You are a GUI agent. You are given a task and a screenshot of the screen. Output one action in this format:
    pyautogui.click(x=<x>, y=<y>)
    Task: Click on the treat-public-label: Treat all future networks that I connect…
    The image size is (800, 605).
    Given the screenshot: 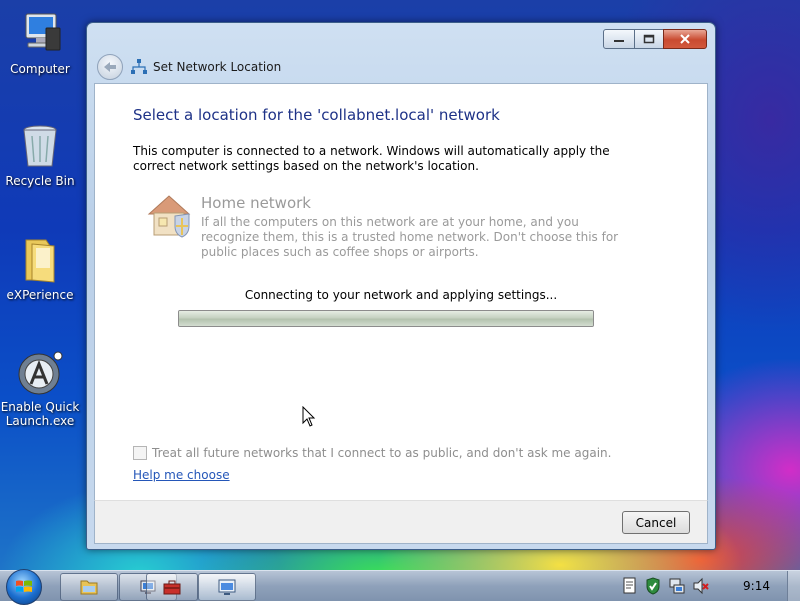 What is the action you would take?
    pyautogui.click(x=382, y=453)
    